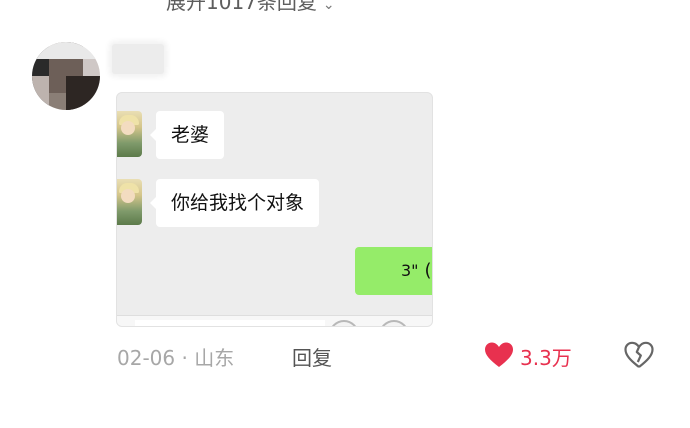 The width and height of the screenshot is (690, 428). I want to click on voice-message-bubble: 3" (, so click(393, 271).